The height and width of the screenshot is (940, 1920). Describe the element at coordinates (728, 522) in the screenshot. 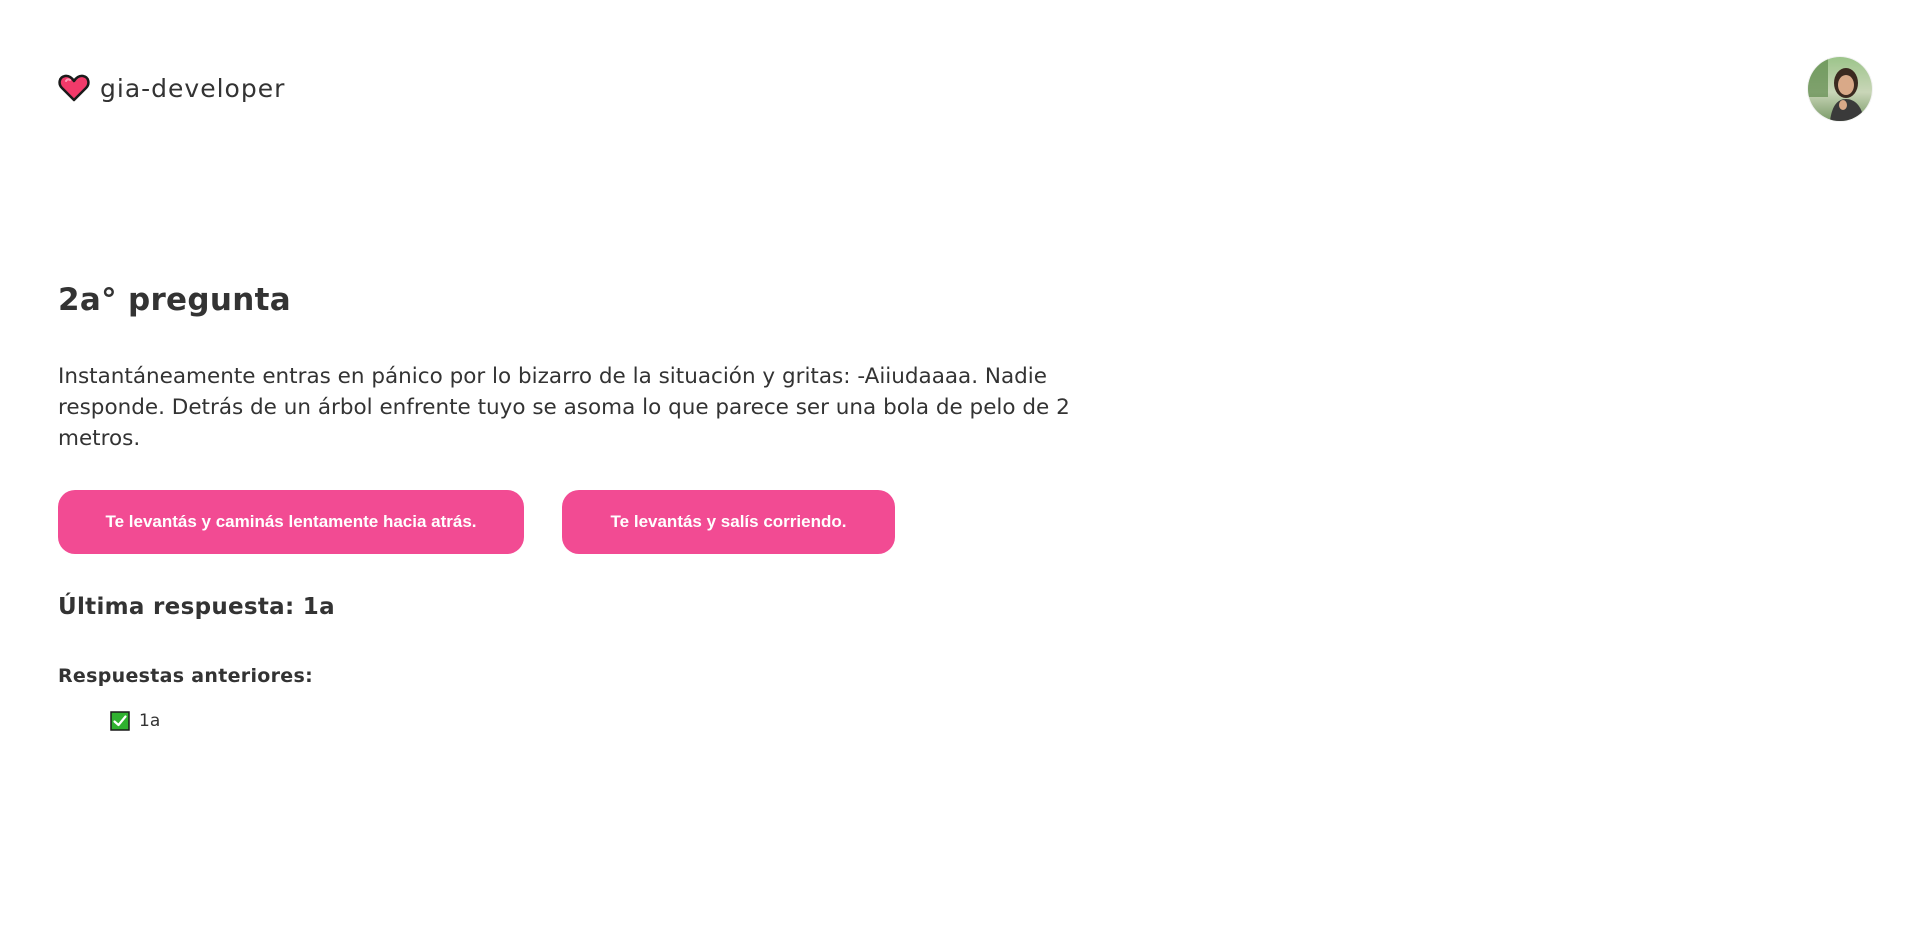

I see `option-button-b: Te levantás y salís corriendo.` at that location.